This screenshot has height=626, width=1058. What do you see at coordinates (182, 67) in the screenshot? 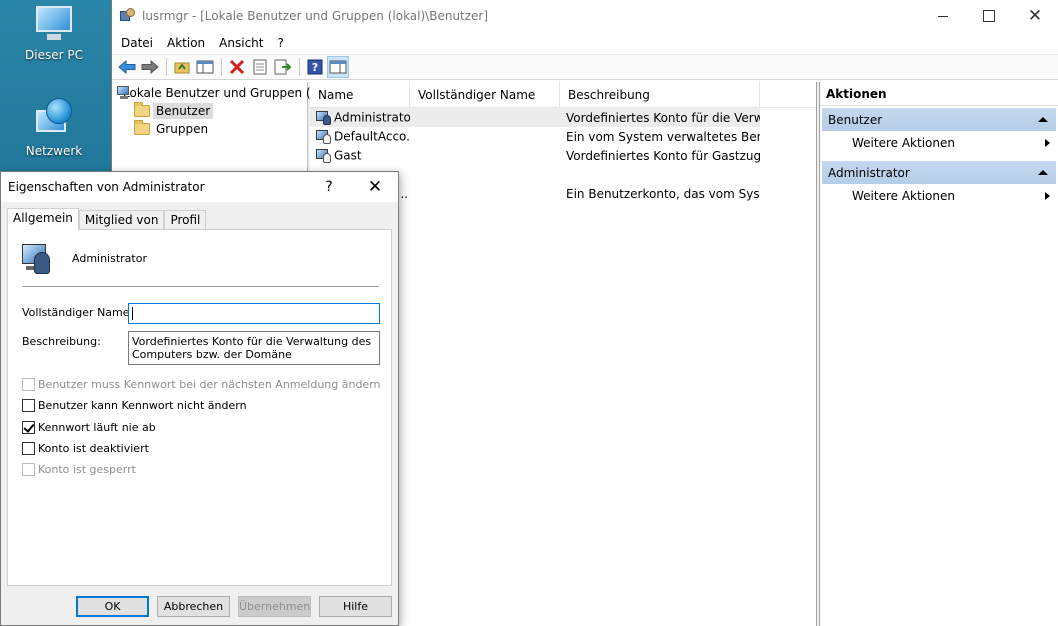
I see `up-one-level-button` at bounding box center [182, 67].